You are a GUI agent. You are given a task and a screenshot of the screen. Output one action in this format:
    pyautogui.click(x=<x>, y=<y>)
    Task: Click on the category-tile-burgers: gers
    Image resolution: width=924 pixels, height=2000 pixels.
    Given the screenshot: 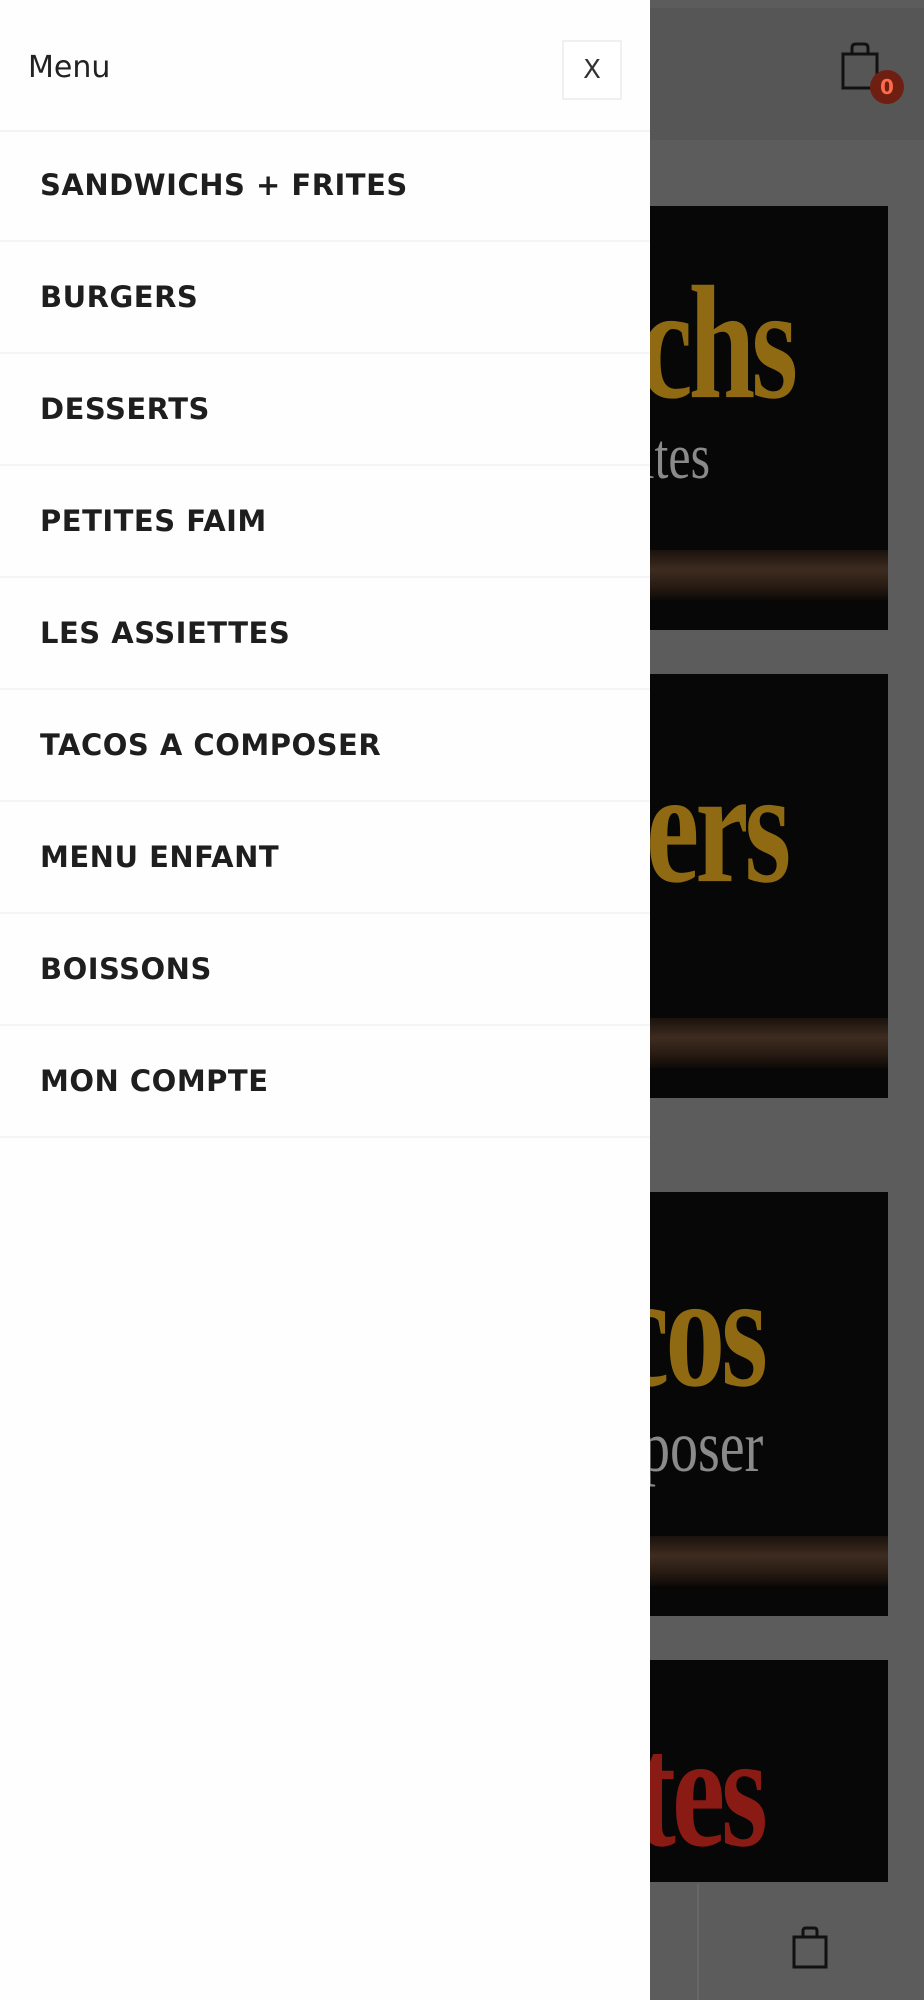 What is the action you would take?
    pyautogui.click(x=754, y=886)
    